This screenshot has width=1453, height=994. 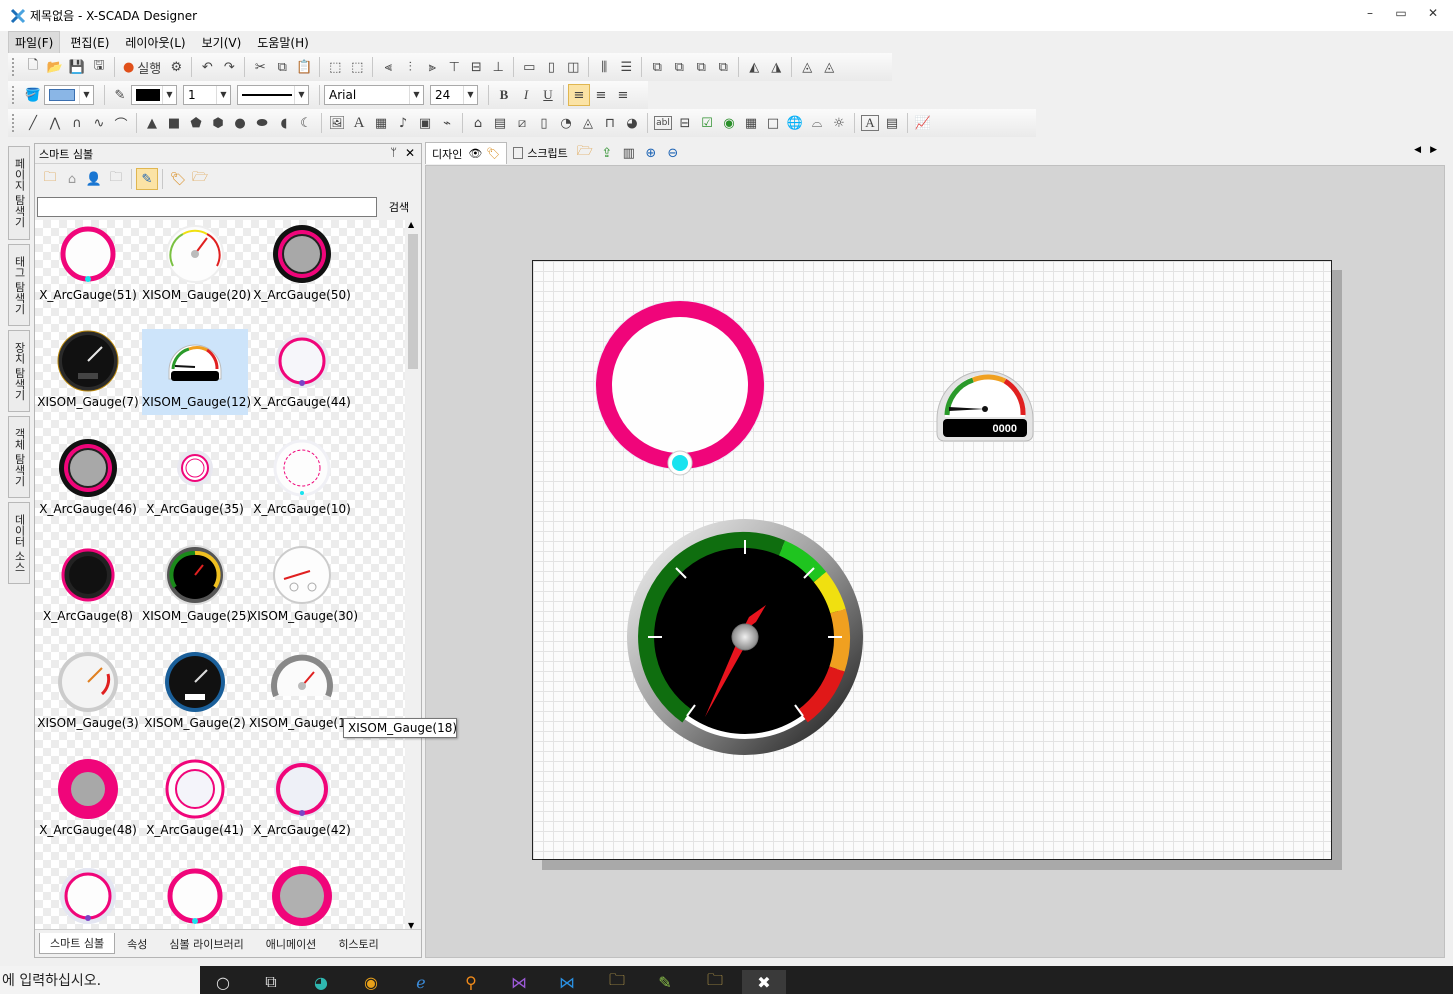 What do you see at coordinates (196, 123) in the screenshot?
I see `pentagon-tool-icon: ⬟` at bounding box center [196, 123].